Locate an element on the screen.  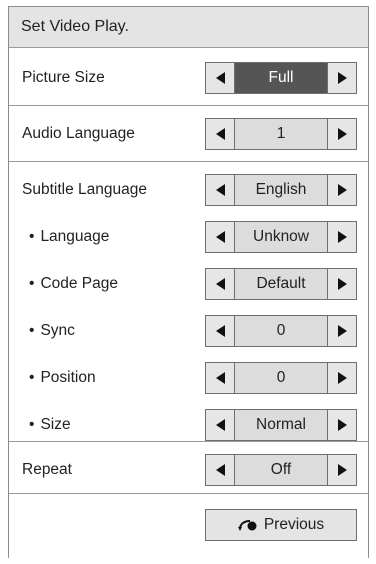
row-label: • Position is located at coordinates (62, 378).